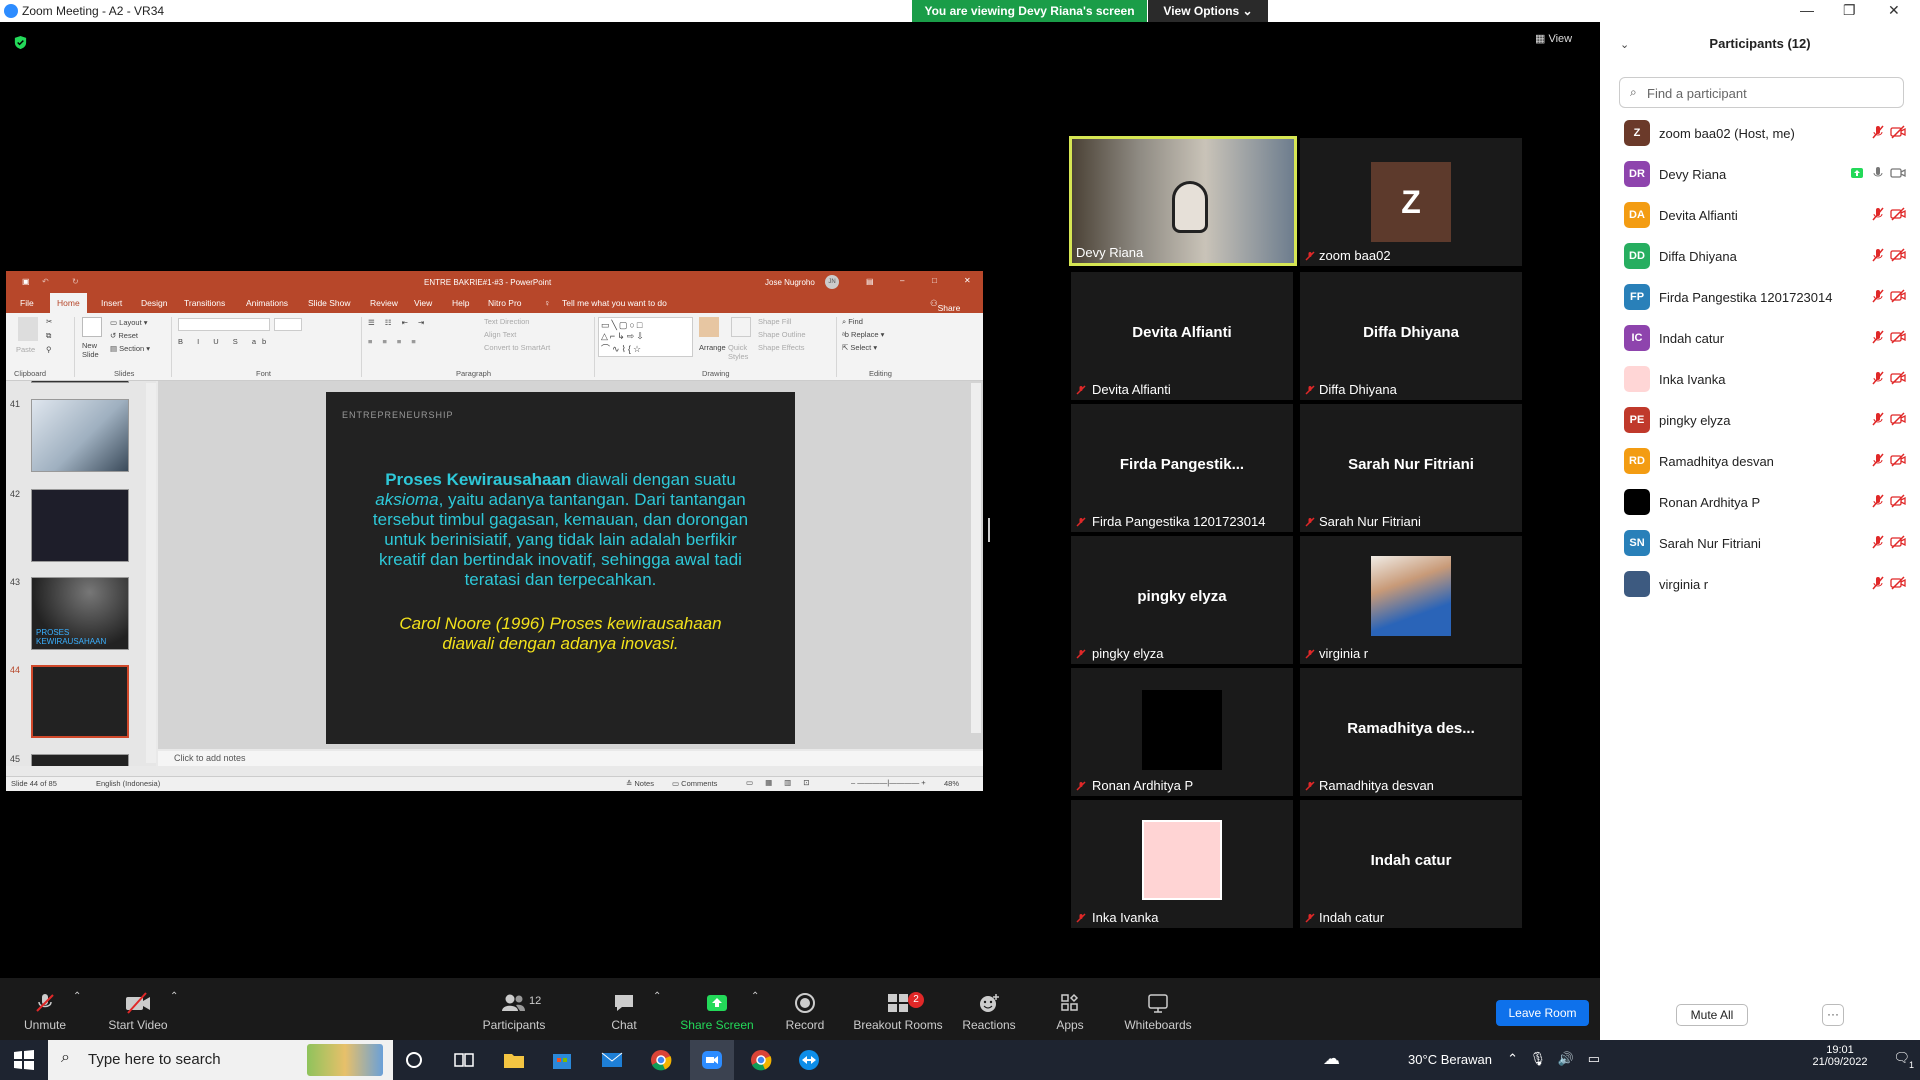 This screenshot has width=1920, height=1080. Describe the element at coordinates (645, 337) in the screenshot. I see `shapes-gallery: ▭╲▢○□ △⌐↳⇨⇩ ⌒∿⌇{☆` at that location.